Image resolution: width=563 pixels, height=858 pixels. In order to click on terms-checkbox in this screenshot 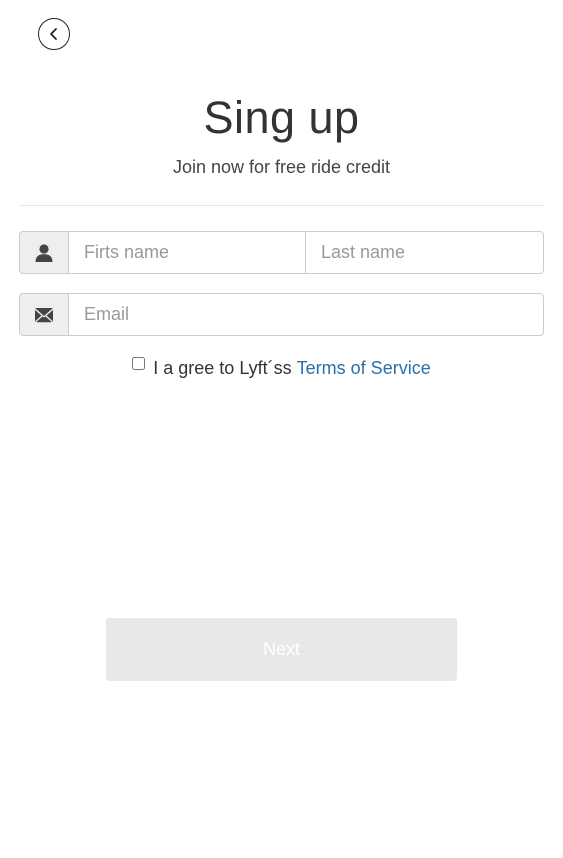, I will do `click(139, 363)`.